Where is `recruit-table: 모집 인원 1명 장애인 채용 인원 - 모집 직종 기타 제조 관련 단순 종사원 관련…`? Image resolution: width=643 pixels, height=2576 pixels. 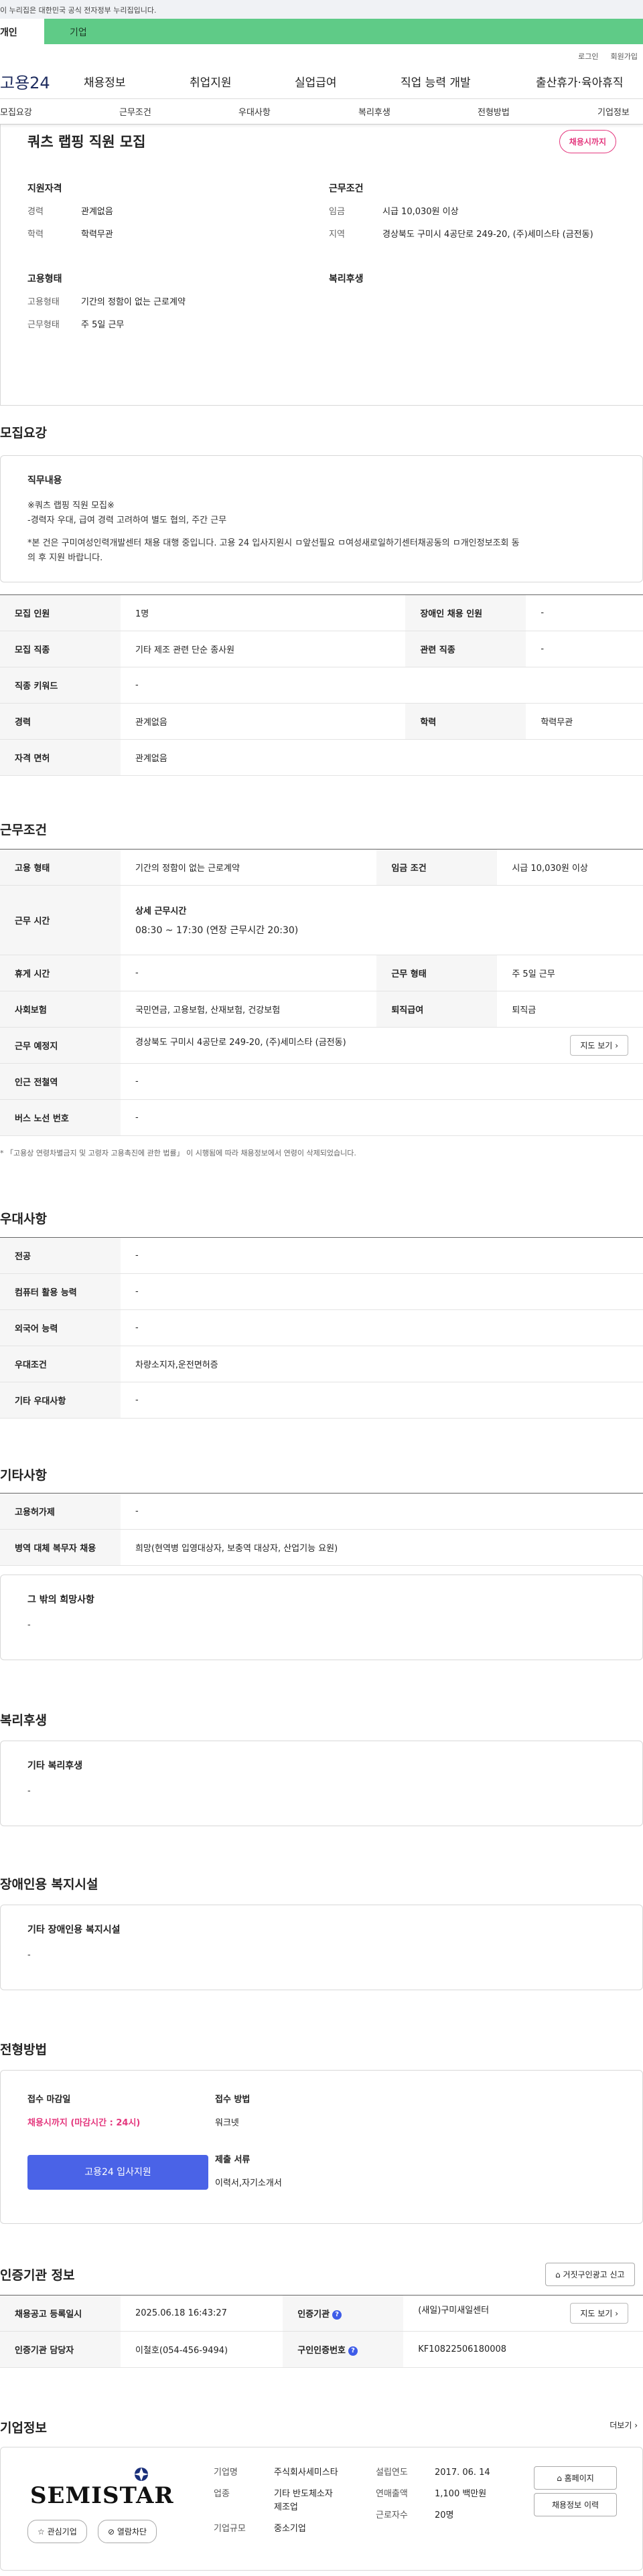 recruit-table: 모집 인원 1명 장애인 채용 인원 - 모집 직종 기타 제조 관련 단순 종사원 관련… is located at coordinates (321, 685).